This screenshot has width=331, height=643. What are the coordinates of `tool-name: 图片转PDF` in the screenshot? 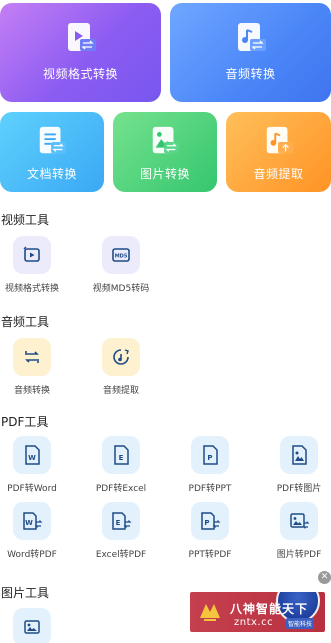 It's located at (299, 555).